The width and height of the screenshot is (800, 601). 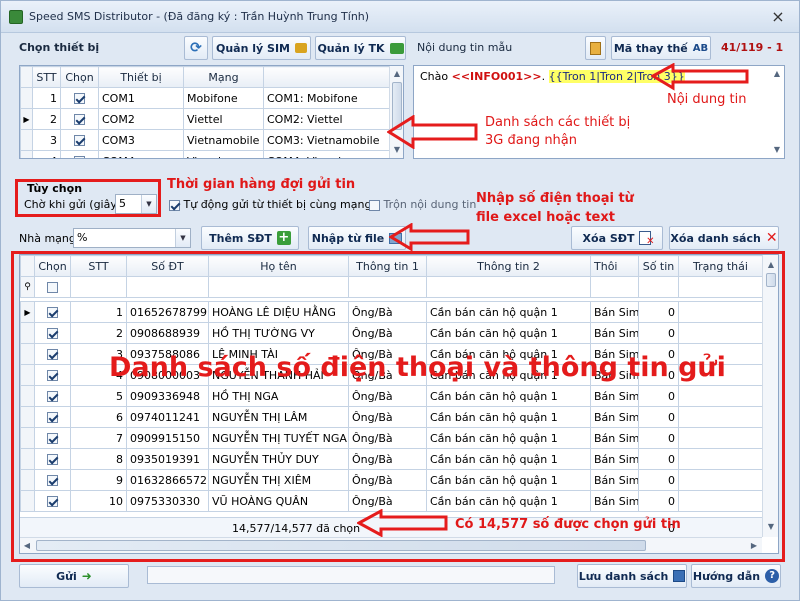 I want to click on contacts-scroll-down-icon: ▼, so click(x=771, y=527).